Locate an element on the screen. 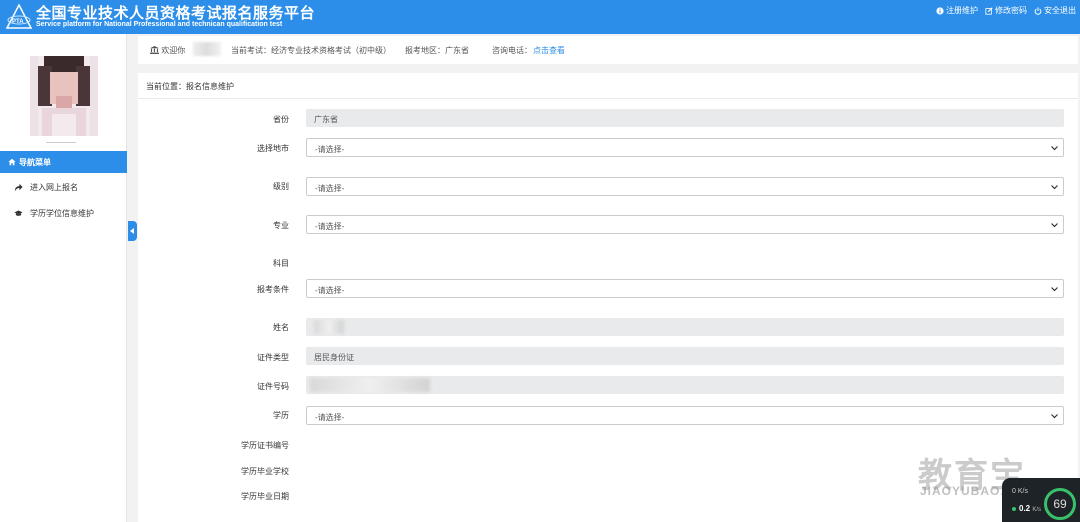  name-field is located at coordinates (685, 327).